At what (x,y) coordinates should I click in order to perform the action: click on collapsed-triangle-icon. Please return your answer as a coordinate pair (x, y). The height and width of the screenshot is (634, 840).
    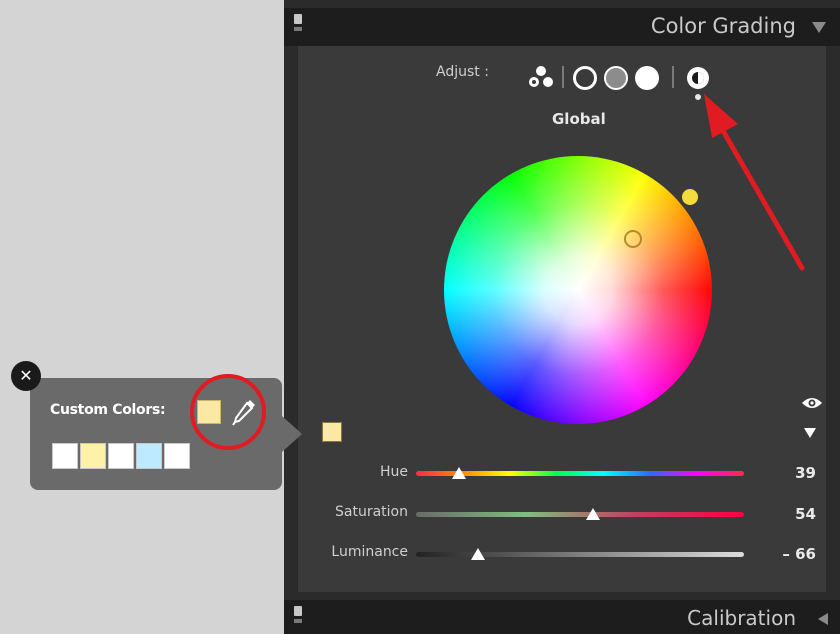
    Looking at the image, I should click on (823, 619).